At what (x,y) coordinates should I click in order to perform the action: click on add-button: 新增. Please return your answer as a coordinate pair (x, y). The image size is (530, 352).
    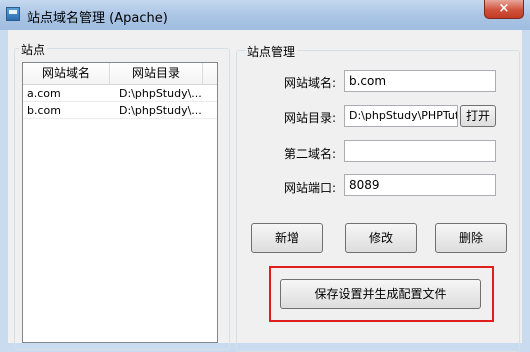
    Looking at the image, I should click on (287, 238).